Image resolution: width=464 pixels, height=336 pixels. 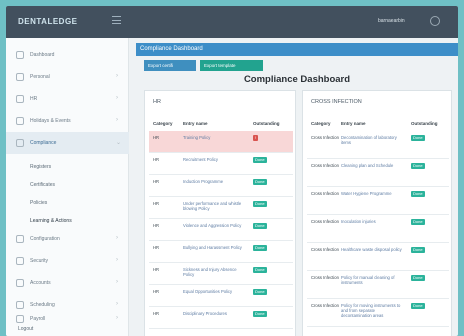 What do you see at coordinates (221, 164) in the screenshot?
I see `table-row: HR Recruitment Policy Done` at bounding box center [221, 164].